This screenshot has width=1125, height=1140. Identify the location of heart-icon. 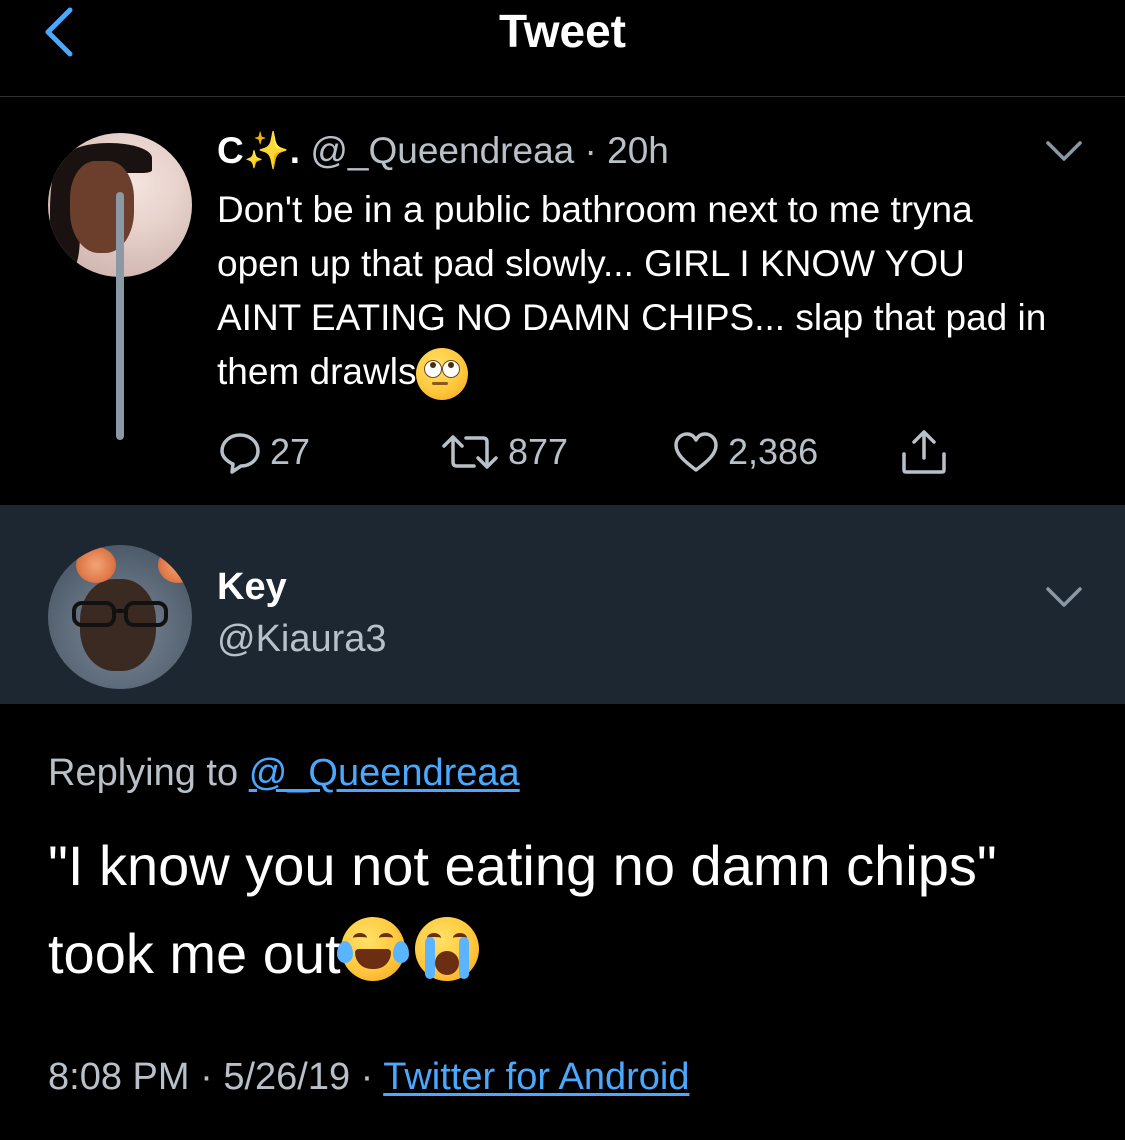
(696, 452).